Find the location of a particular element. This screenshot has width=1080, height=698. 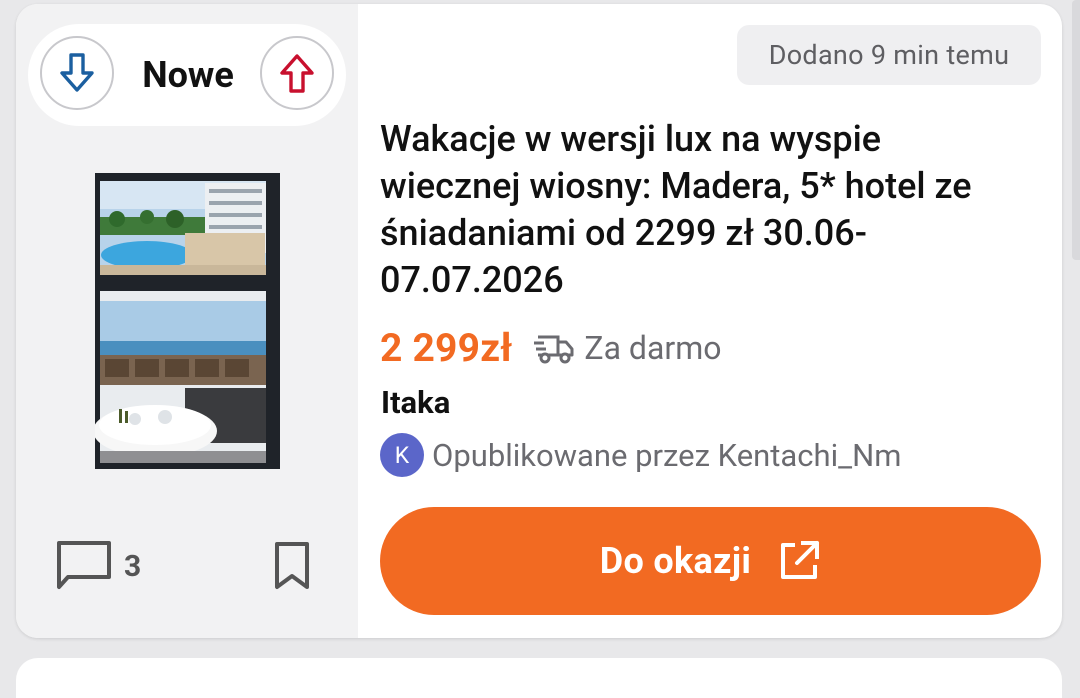

poster-info: K Opublikowane przez Kentachi_Nm is located at coordinates (640, 455).